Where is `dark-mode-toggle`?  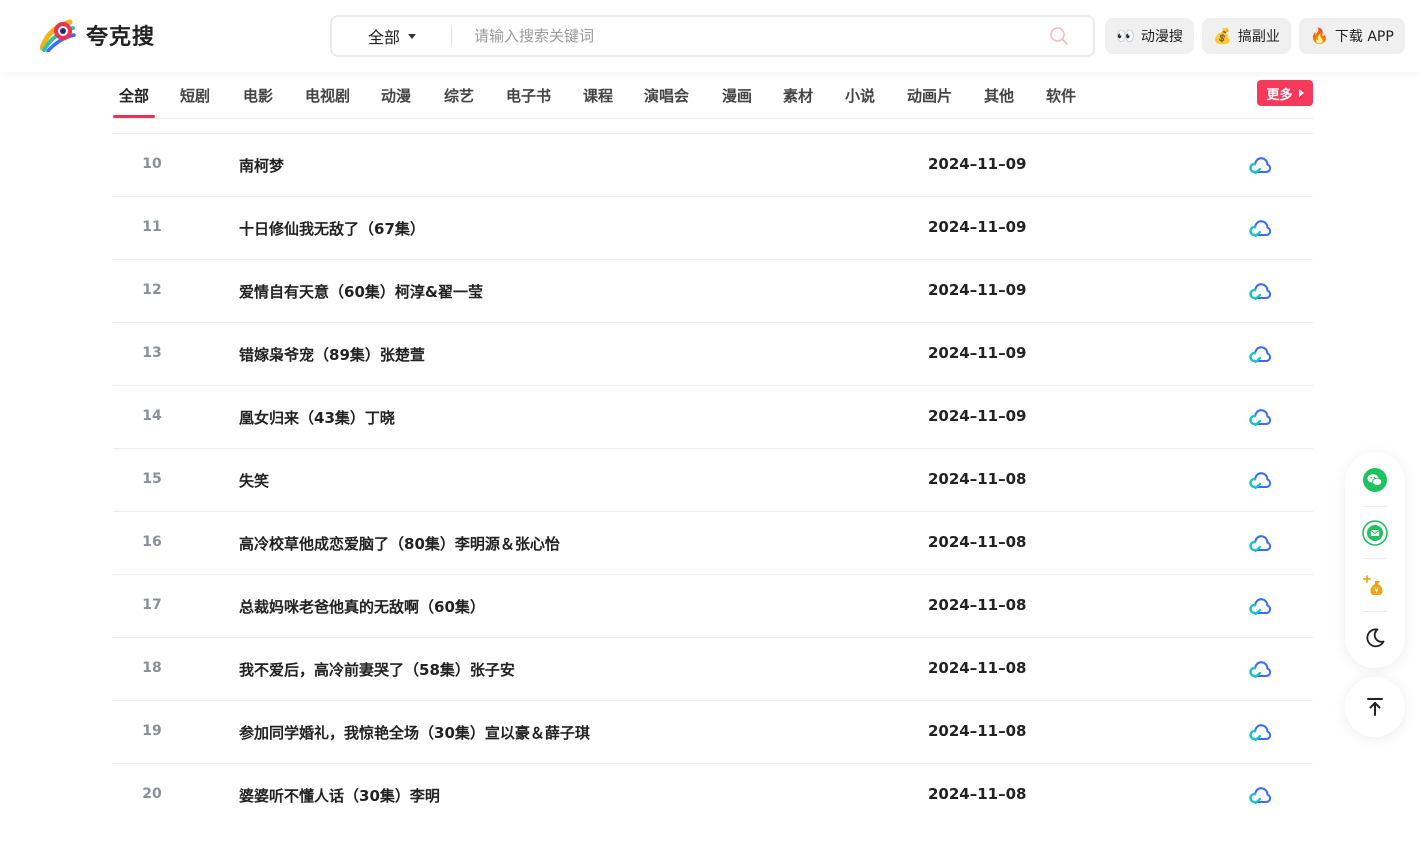
dark-mode-toggle is located at coordinates (1375, 638).